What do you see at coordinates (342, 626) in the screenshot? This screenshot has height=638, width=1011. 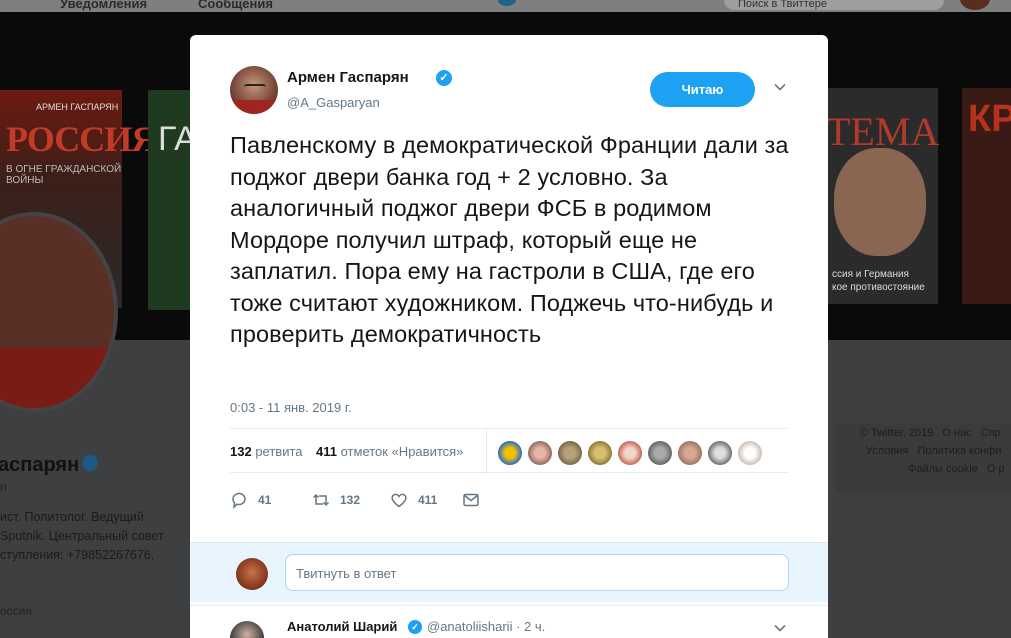 I see `reply-author-name: Анатолий Шарий` at bounding box center [342, 626].